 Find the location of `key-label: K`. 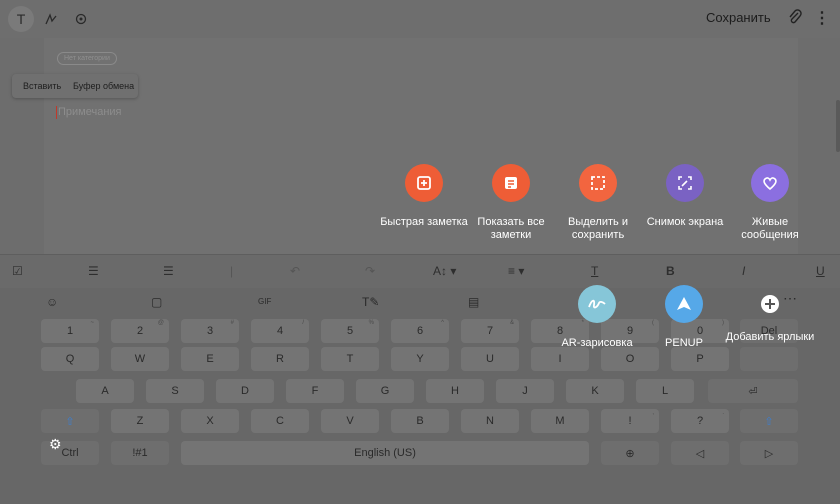

key-label: K is located at coordinates (595, 391).